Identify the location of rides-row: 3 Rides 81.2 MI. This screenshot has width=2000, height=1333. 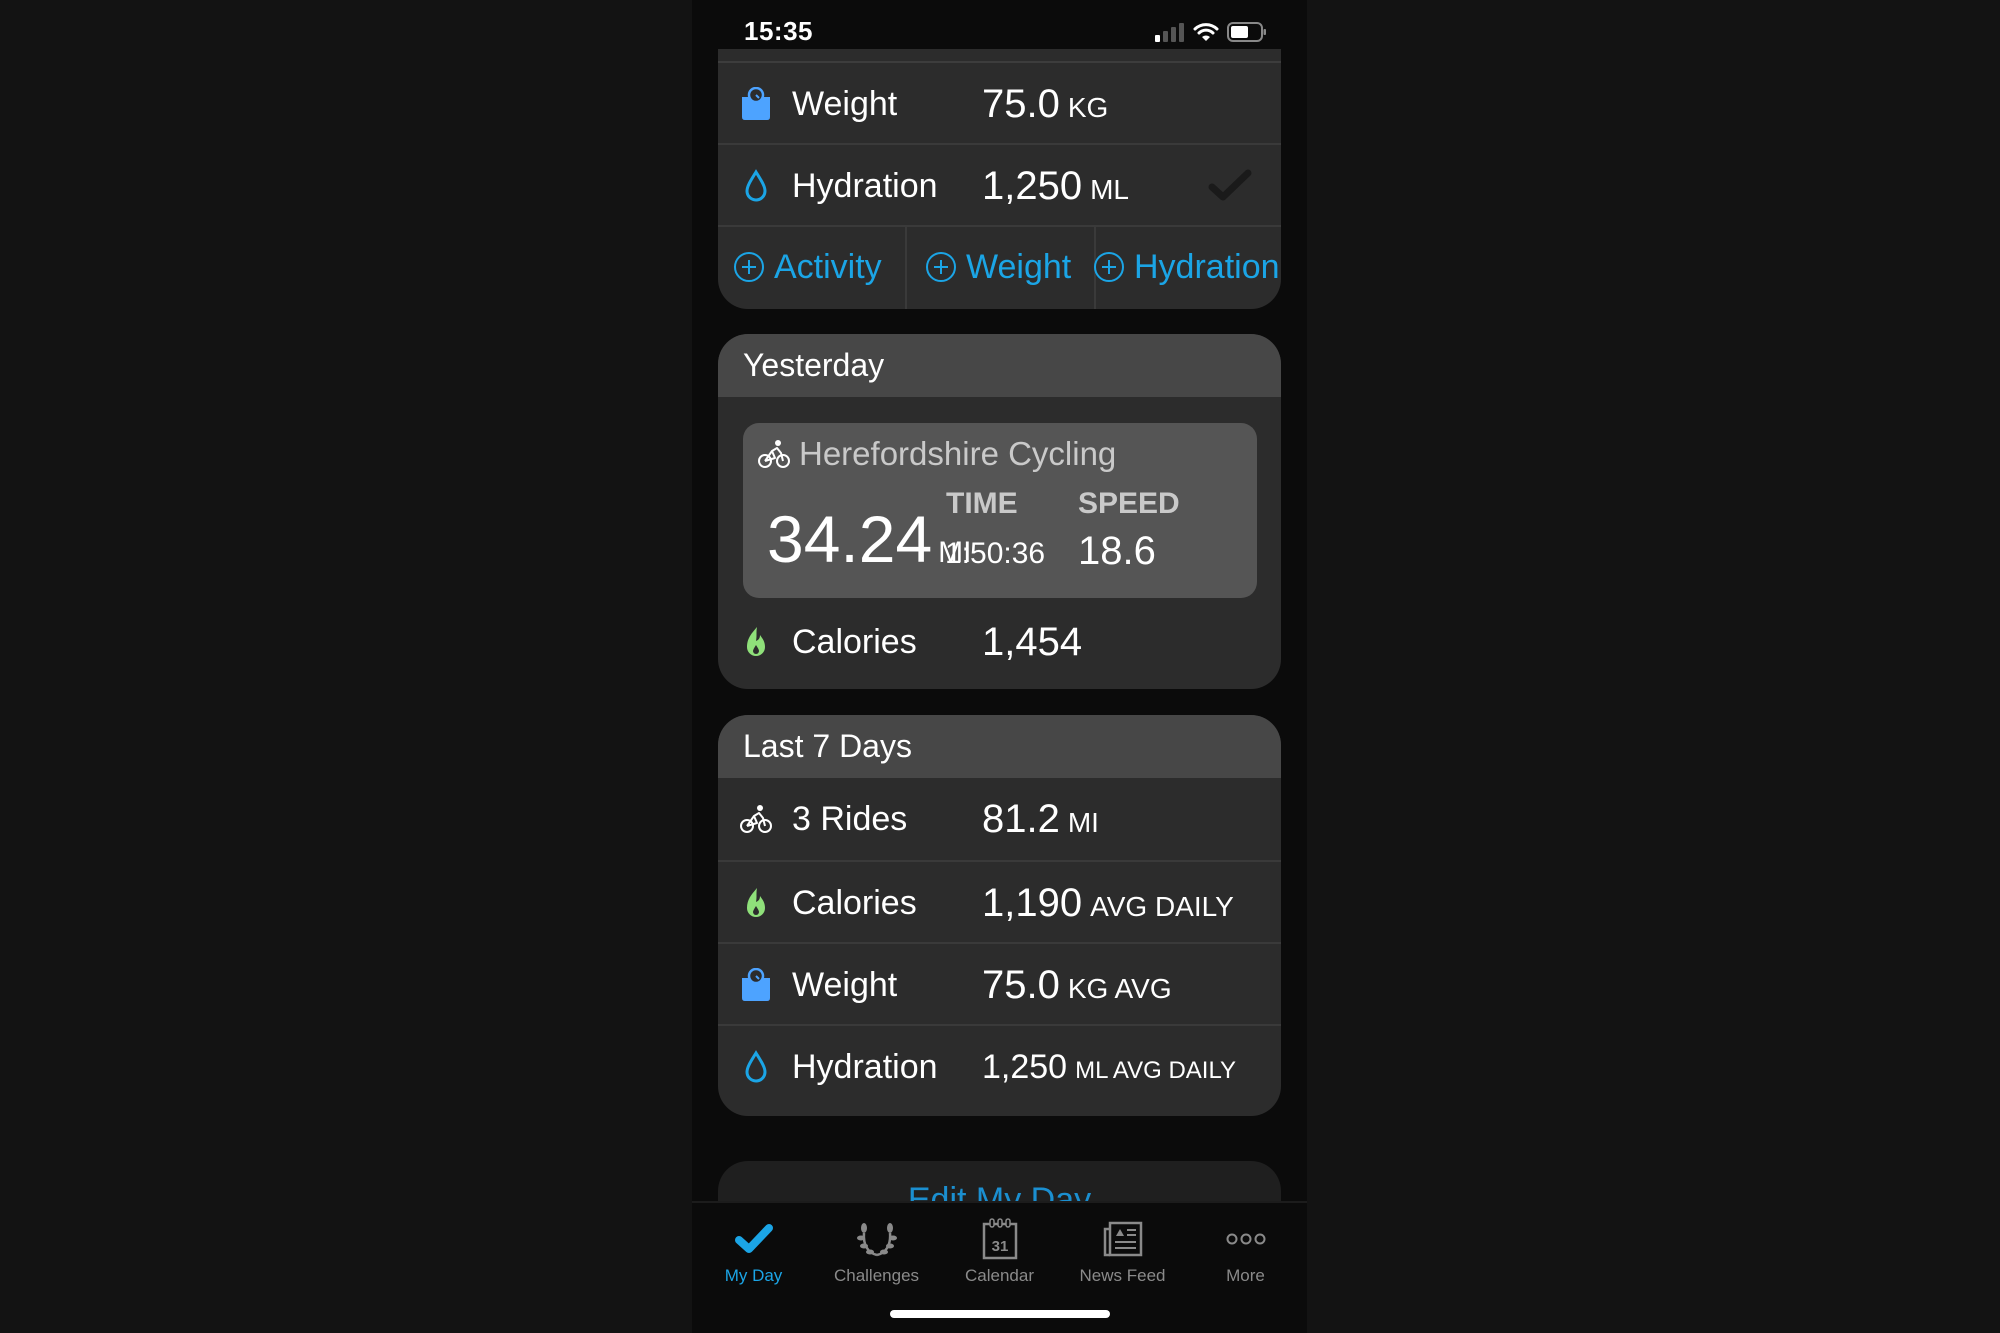
(999, 819).